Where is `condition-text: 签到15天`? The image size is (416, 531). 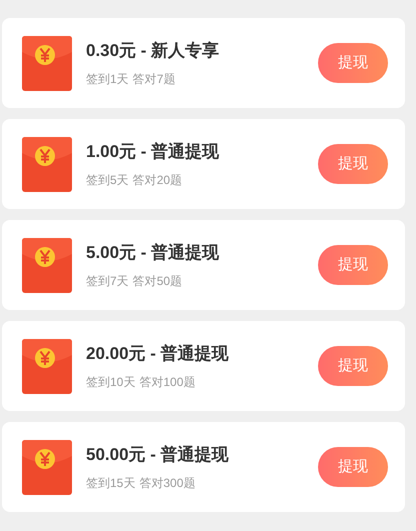 condition-text: 签到15天 is located at coordinates (111, 483).